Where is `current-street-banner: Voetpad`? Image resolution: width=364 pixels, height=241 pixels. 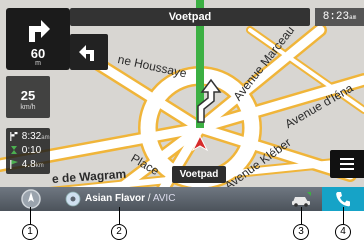
current-street-banner: Voetpad is located at coordinates (190, 17).